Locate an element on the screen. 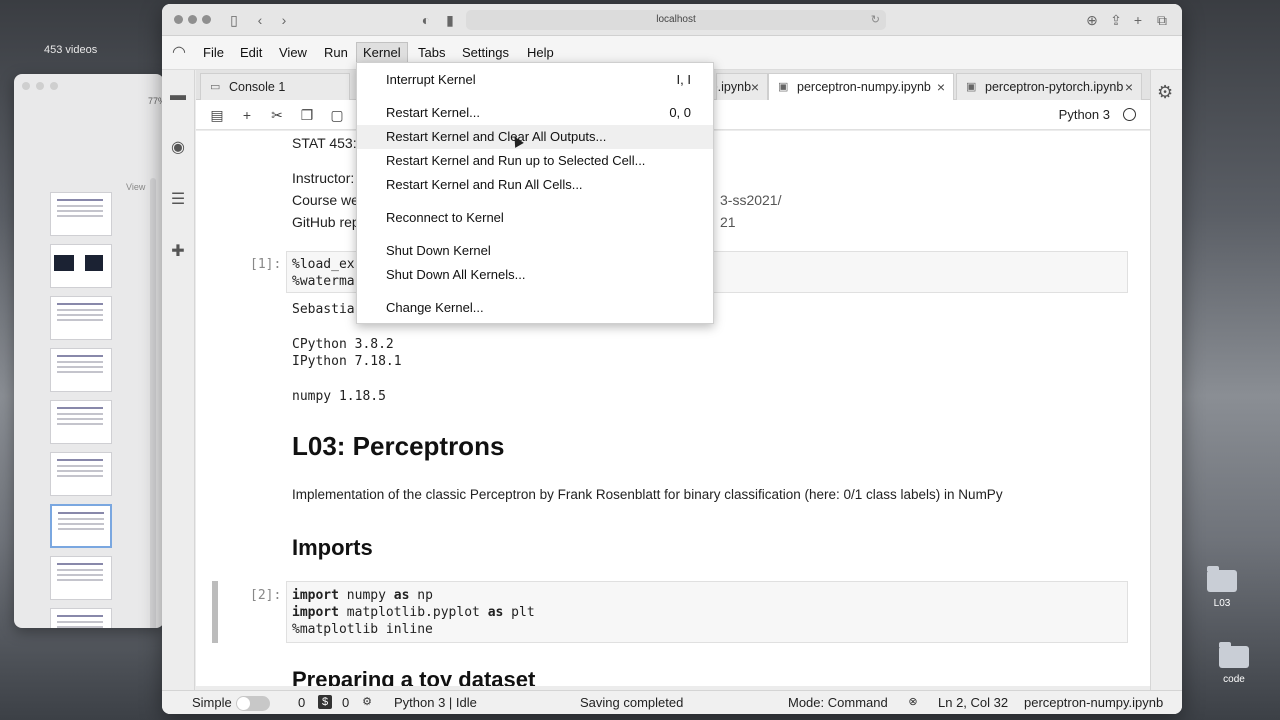 The height and width of the screenshot is (720, 1280). address-bar: localhost ↻ is located at coordinates (676, 20).